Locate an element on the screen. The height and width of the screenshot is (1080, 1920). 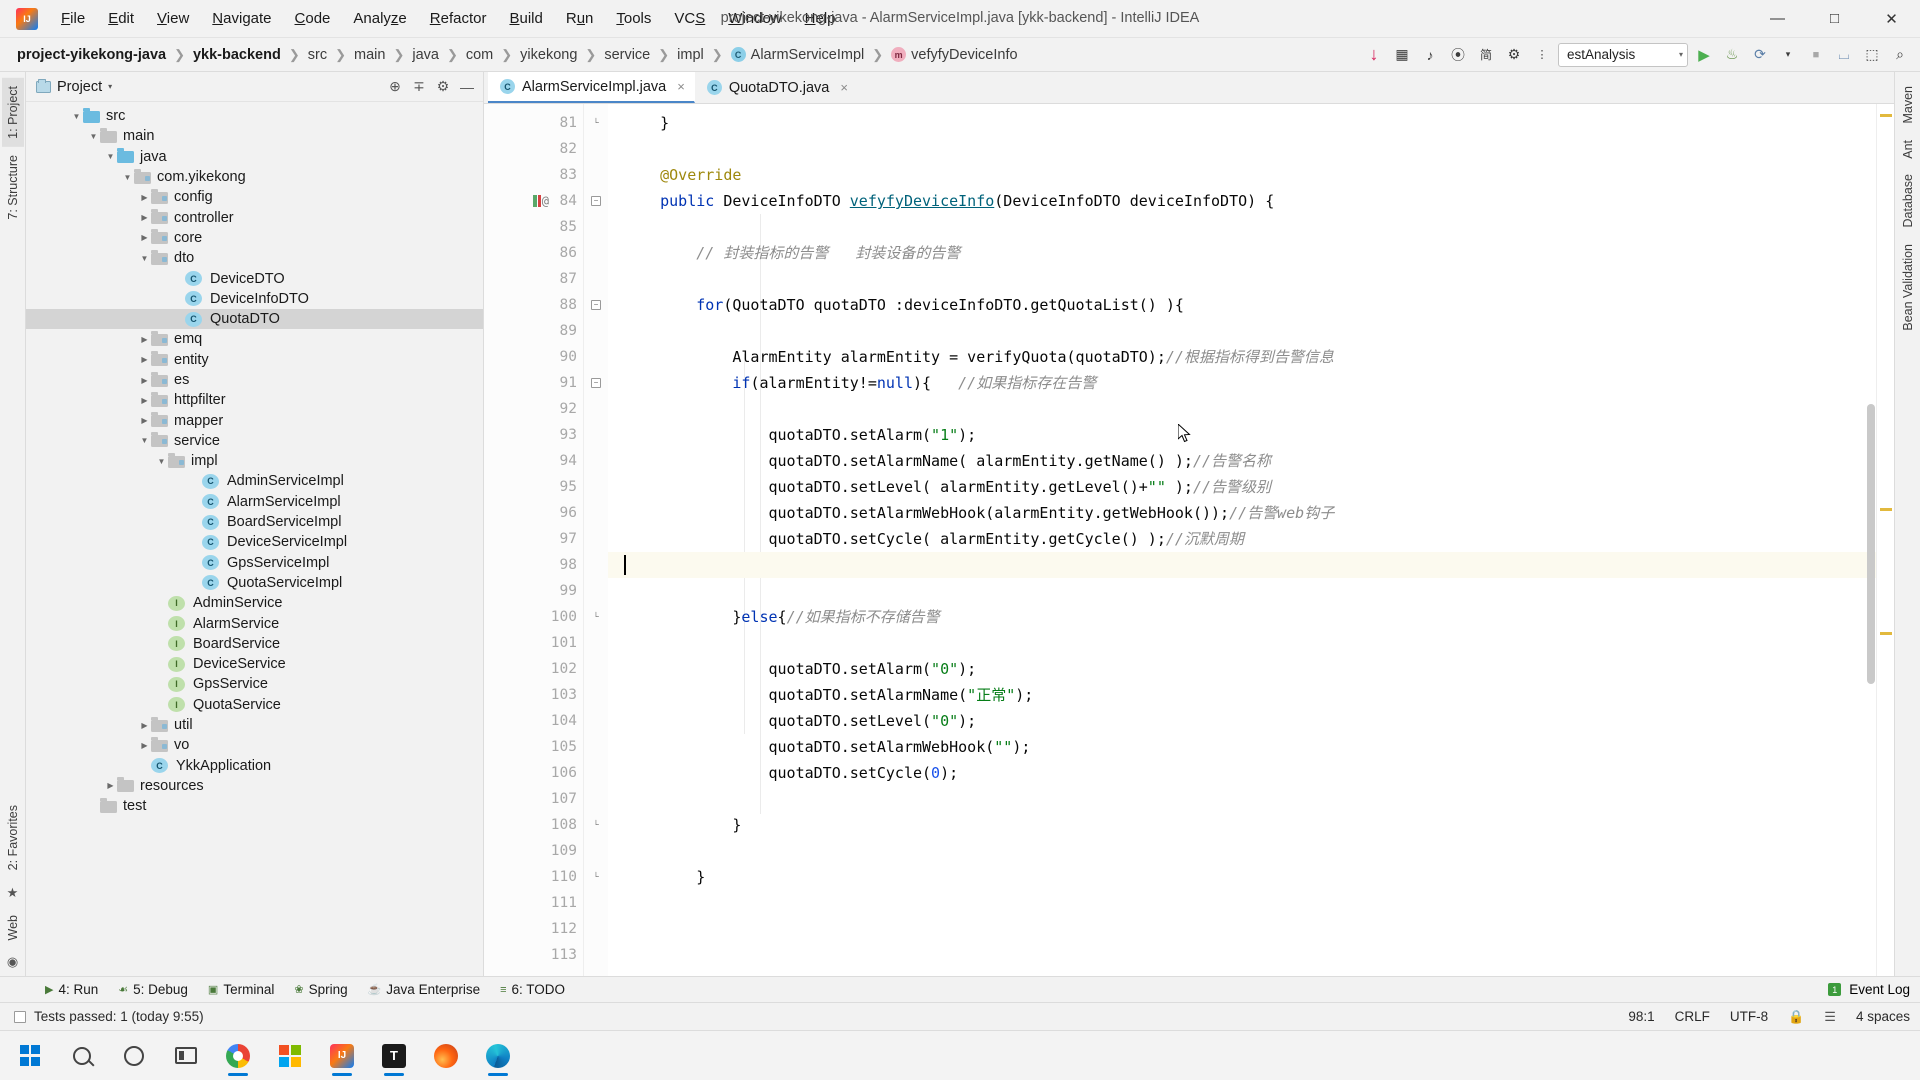
gutter-line-number: 94 is located at coordinates (533, 461).